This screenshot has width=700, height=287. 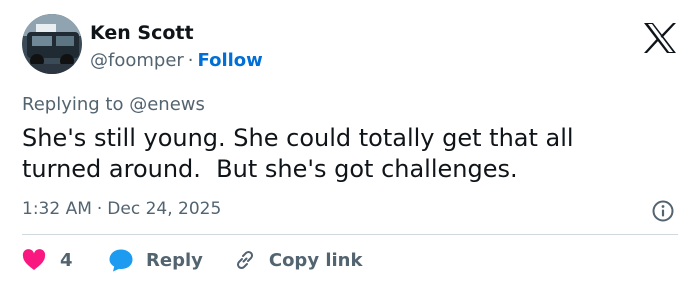 I want to click on like-button: 4, so click(x=62, y=260).